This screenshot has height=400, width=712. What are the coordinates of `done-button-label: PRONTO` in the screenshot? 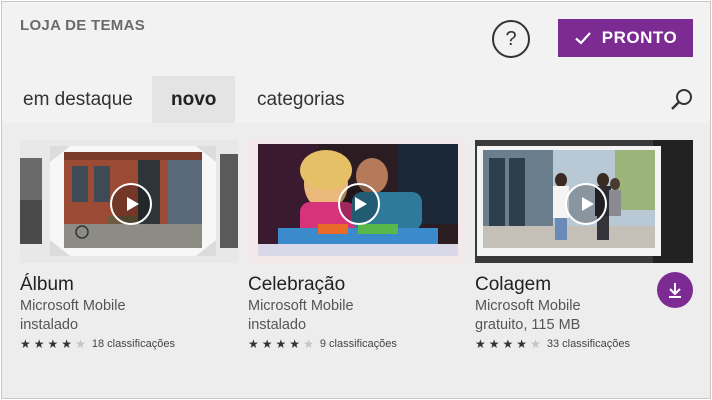 It's located at (639, 37).